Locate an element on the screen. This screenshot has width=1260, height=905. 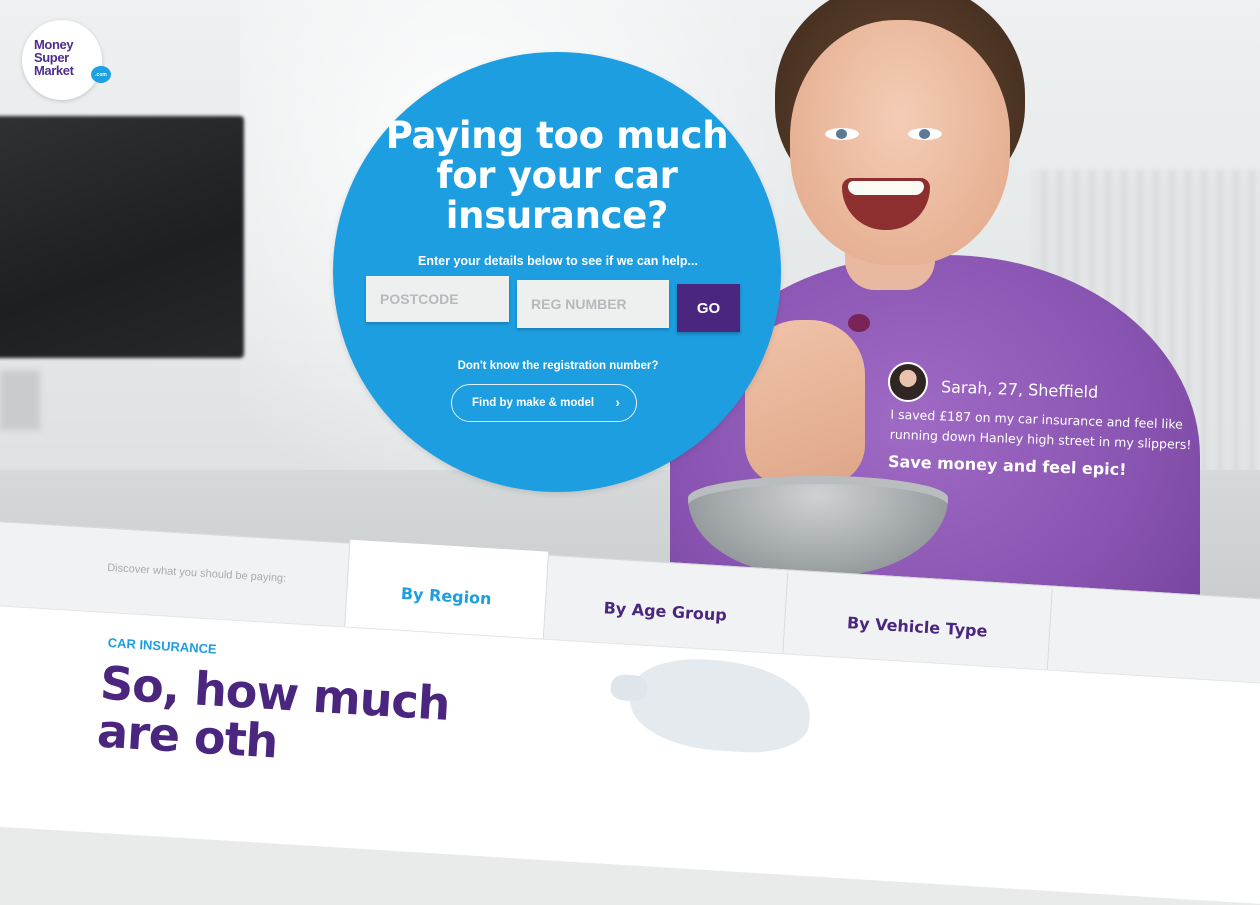
person-eye-left is located at coordinates (842, 134).